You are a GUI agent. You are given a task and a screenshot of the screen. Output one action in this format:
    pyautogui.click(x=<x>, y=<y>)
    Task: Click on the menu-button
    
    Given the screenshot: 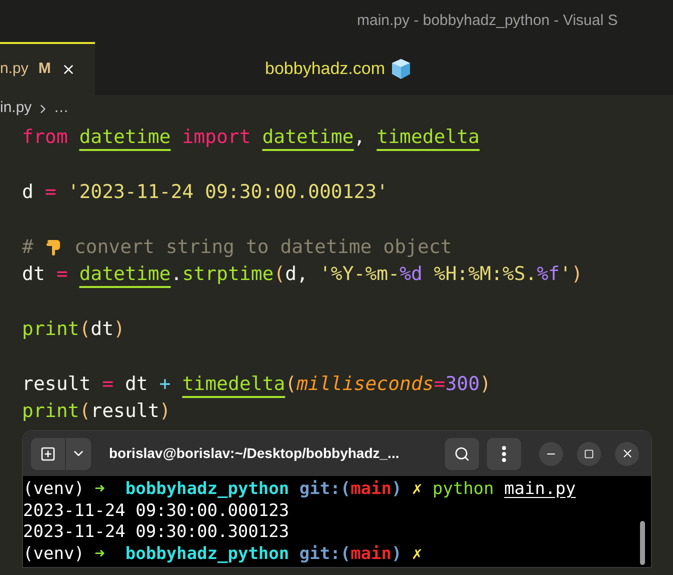 What is the action you would take?
    pyautogui.click(x=504, y=454)
    